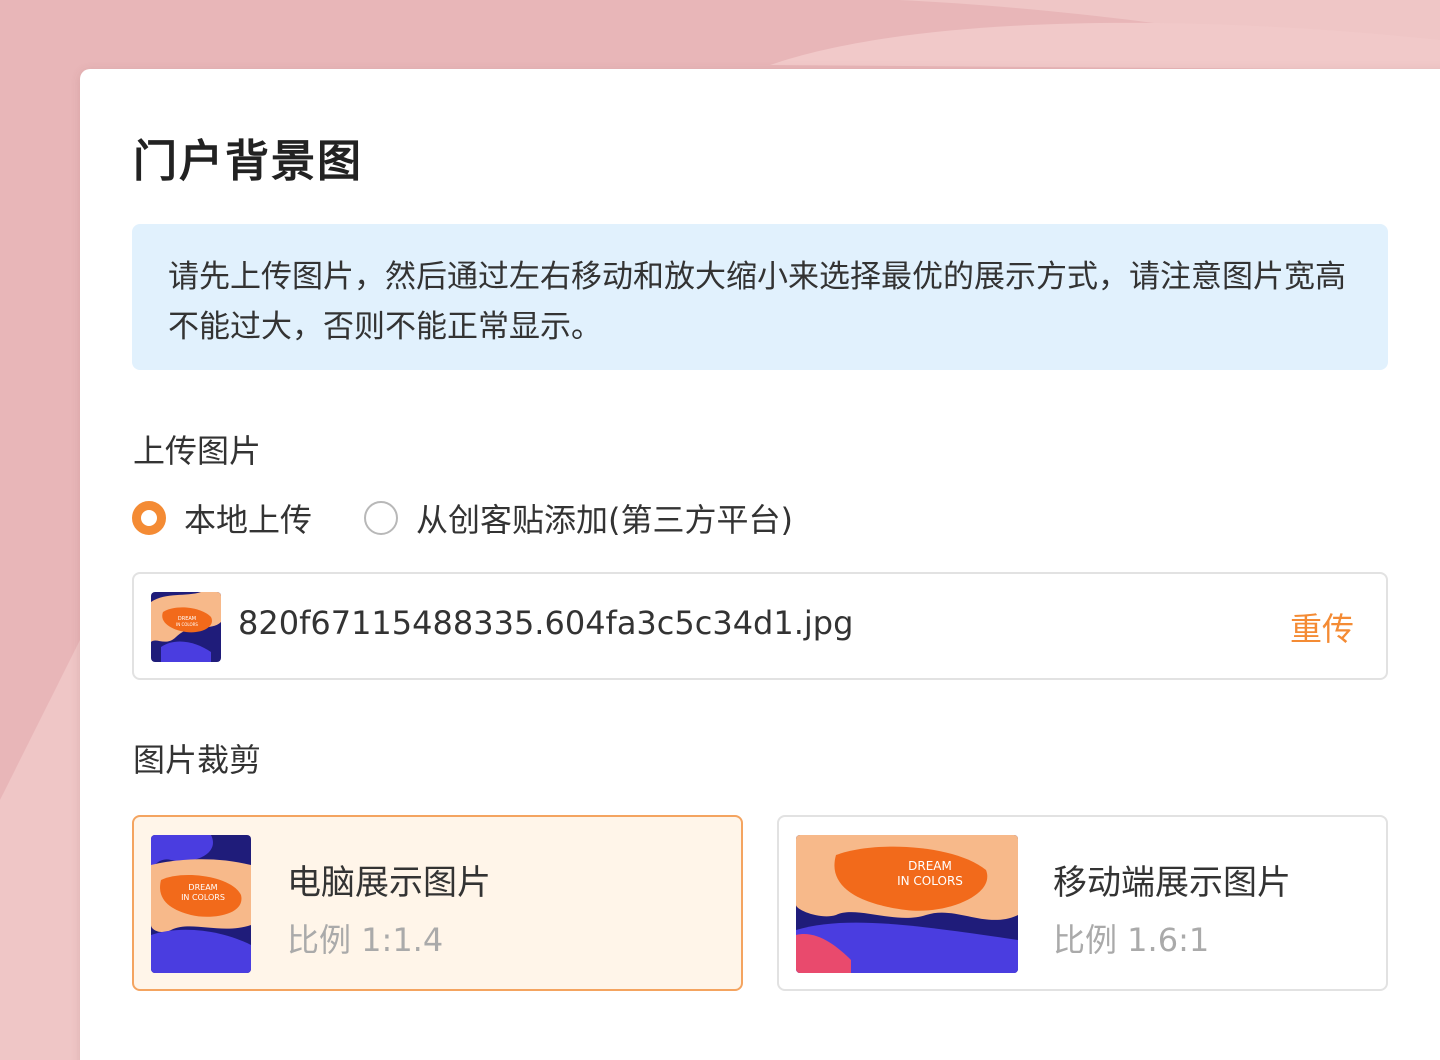  Describe the element at coordinates (365, 940) in the screenshot. I see `crop-card-desktop-ratio: 比例 1:1.4` at that location.